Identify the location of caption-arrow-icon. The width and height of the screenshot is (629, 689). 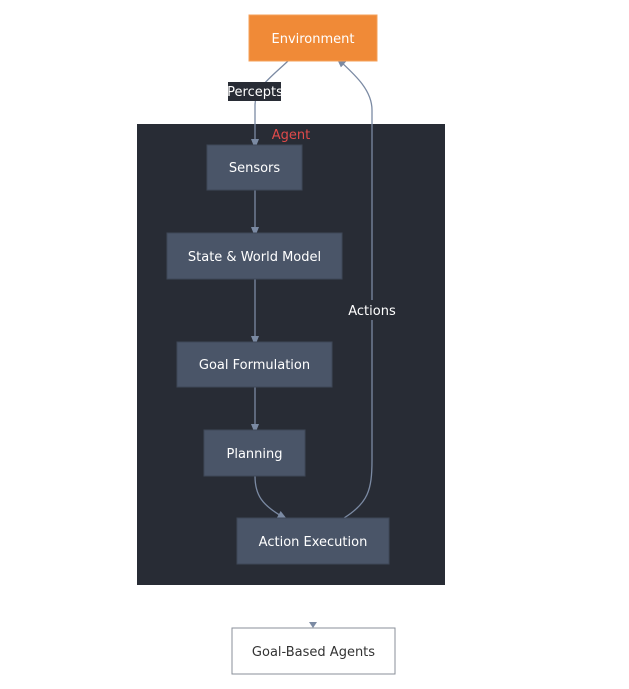
(313, 625).